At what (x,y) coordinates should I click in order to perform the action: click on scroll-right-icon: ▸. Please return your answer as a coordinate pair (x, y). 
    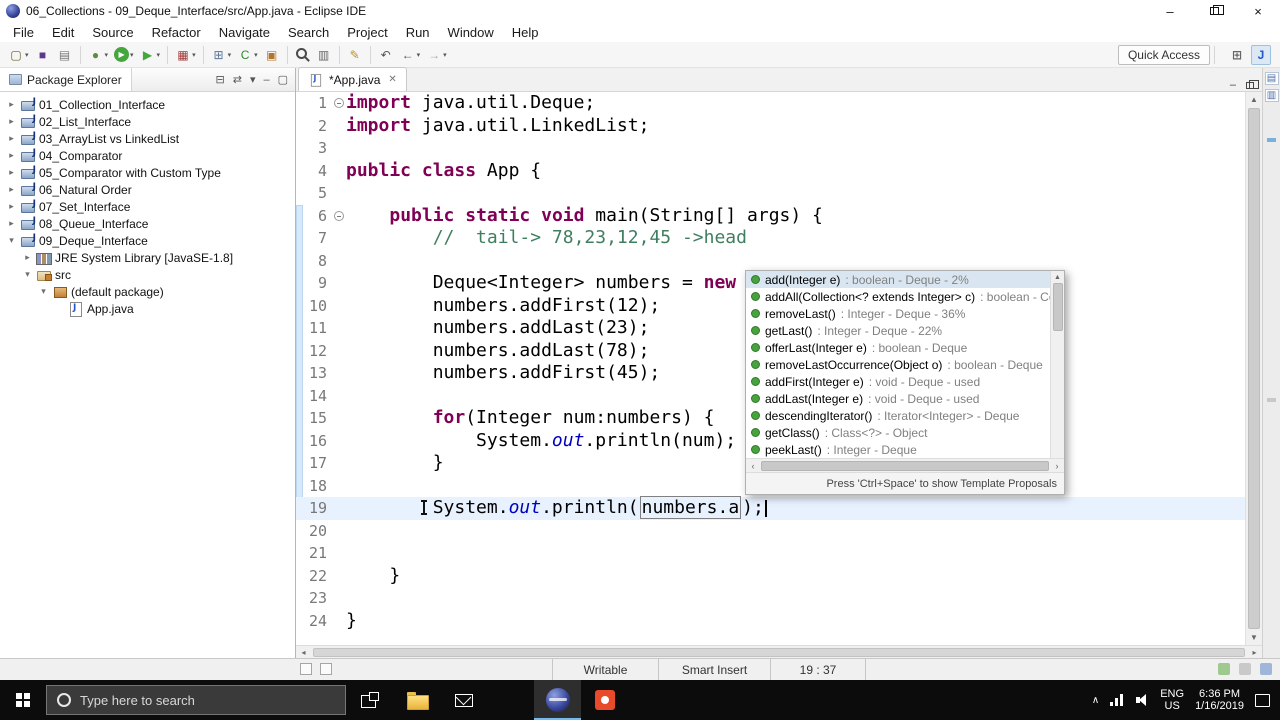
    Looking at the image, I should click on (1254, 652).